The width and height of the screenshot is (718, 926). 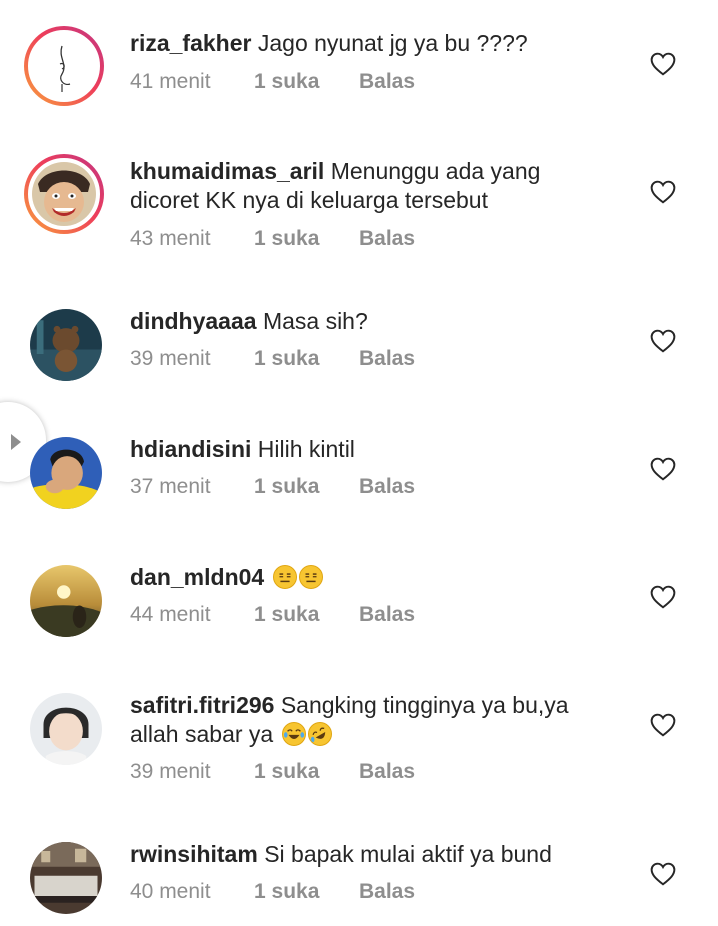 I want to click on safitri-fitri296-avatar, so click(x=66, y=729).